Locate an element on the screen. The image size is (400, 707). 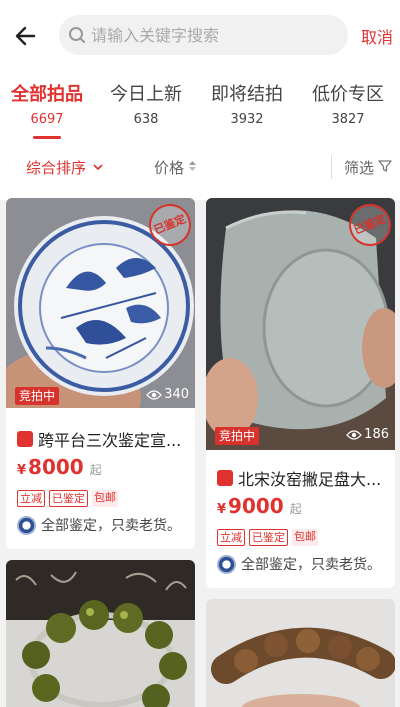
product-image: 已鉴定 竞拍中 340 is located at coordinates (100, 303).